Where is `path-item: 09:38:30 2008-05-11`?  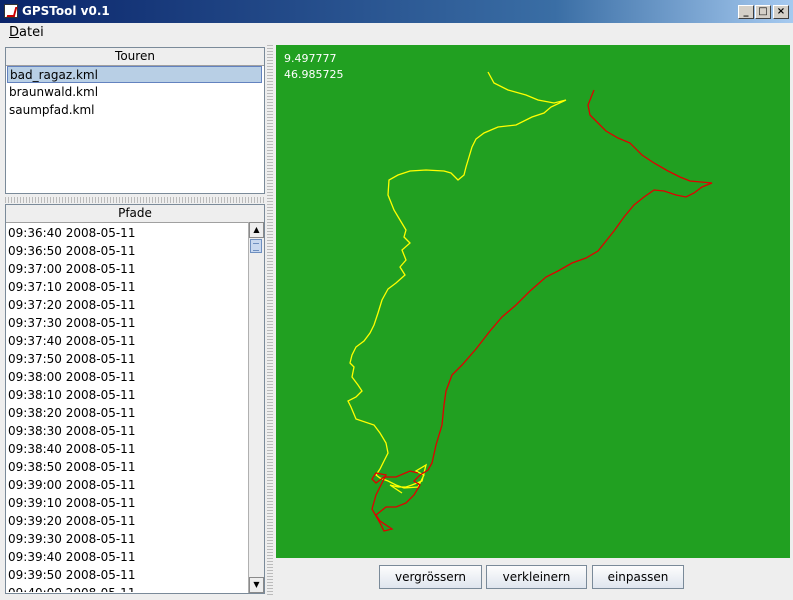 path-item: 09:38:30 2008-05-11 is located at coordinates (127, 431).